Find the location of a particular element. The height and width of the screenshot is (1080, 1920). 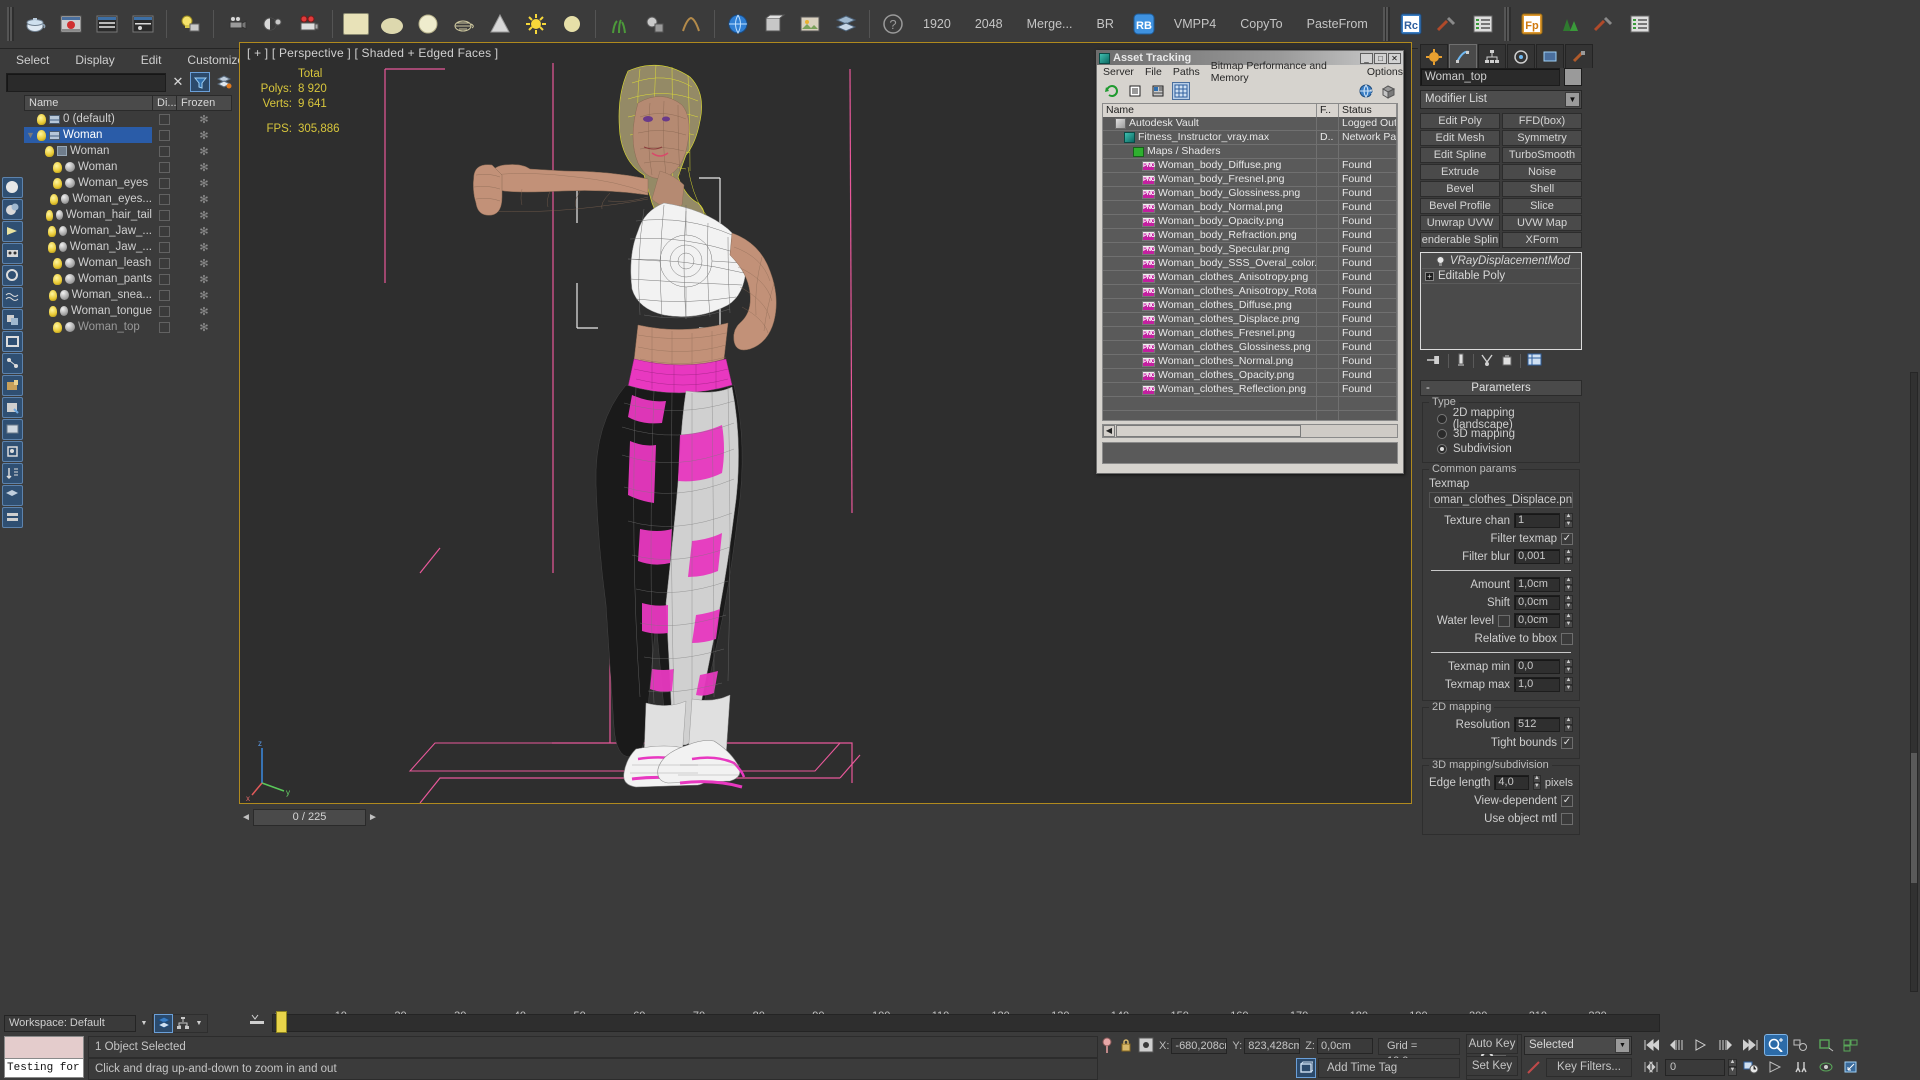

current-frame-spinner: ▲ ▼ is located at coordinates (1732, 1067).